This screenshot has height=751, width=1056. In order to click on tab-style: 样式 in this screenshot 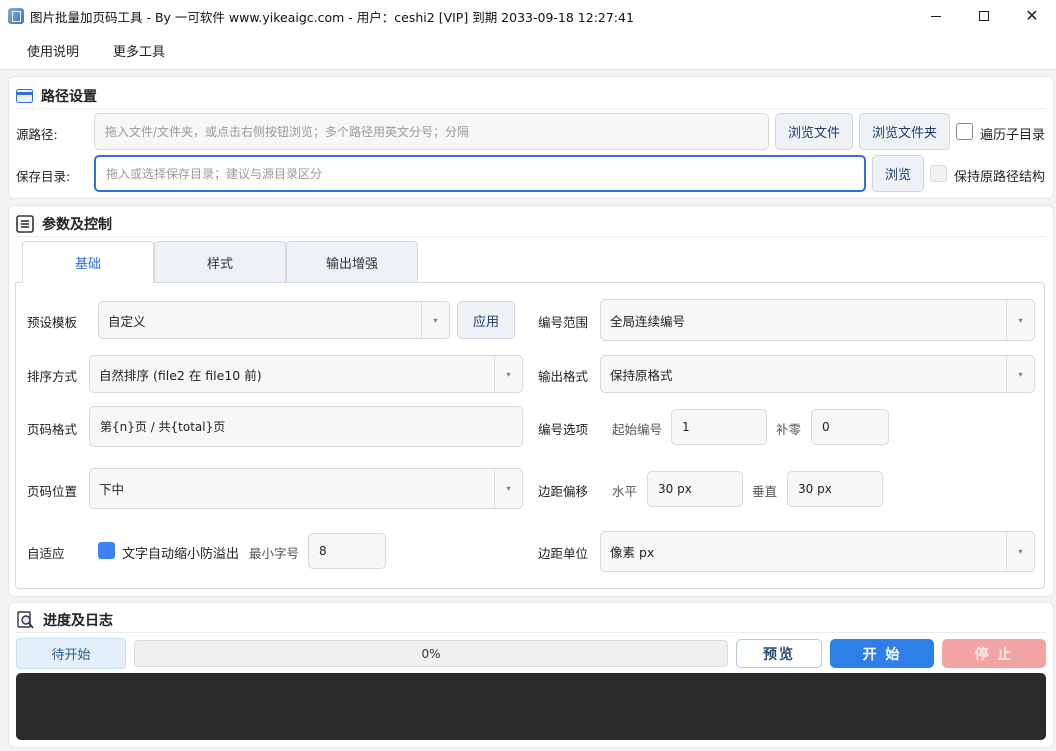, I will do `click(220, 261)`.